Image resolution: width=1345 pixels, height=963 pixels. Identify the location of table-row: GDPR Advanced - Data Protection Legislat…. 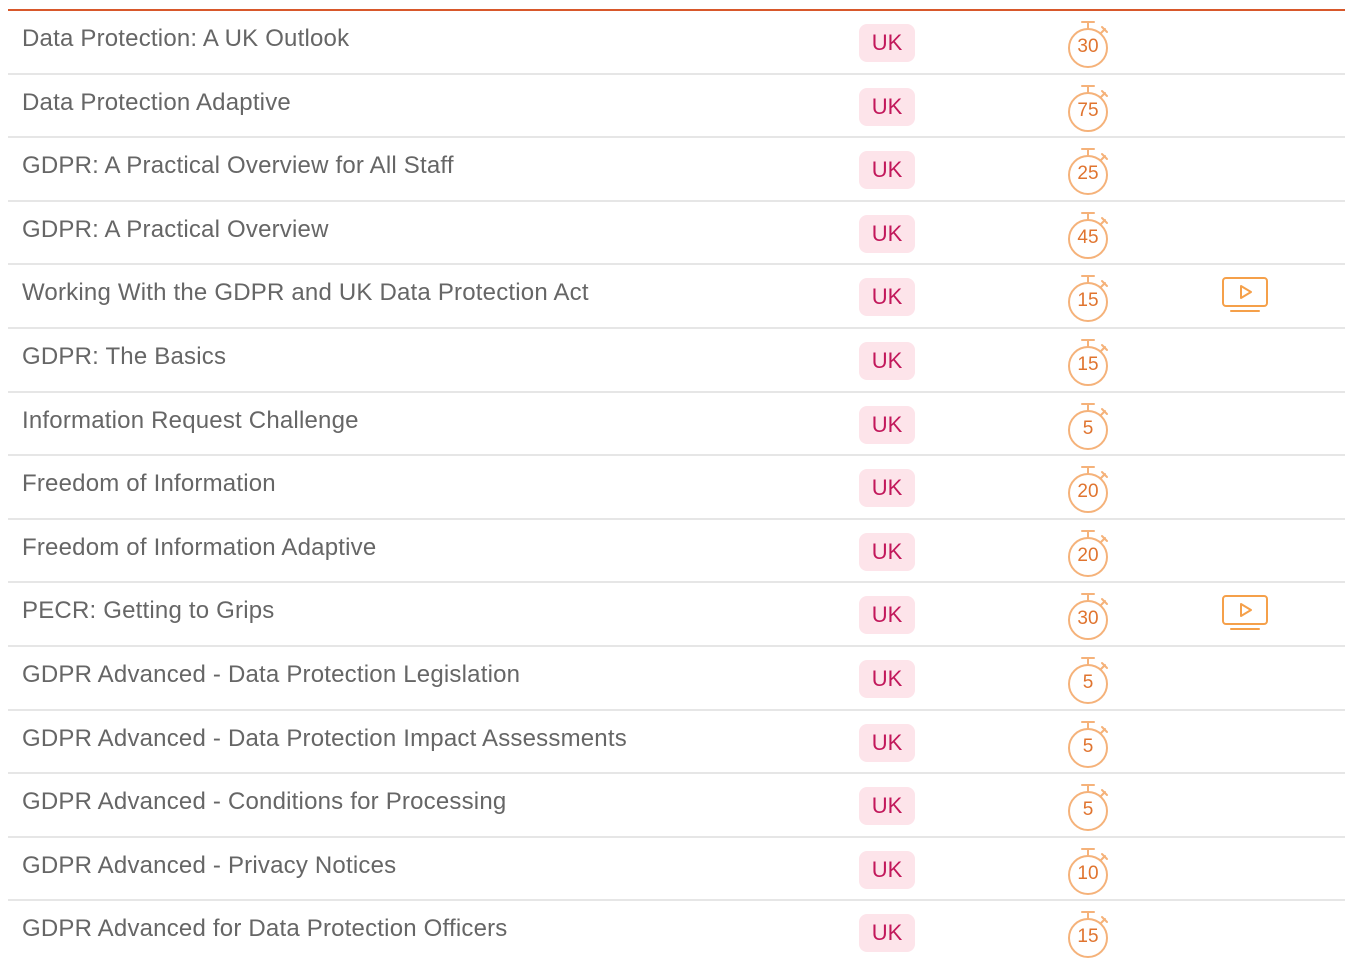
(676, 679).